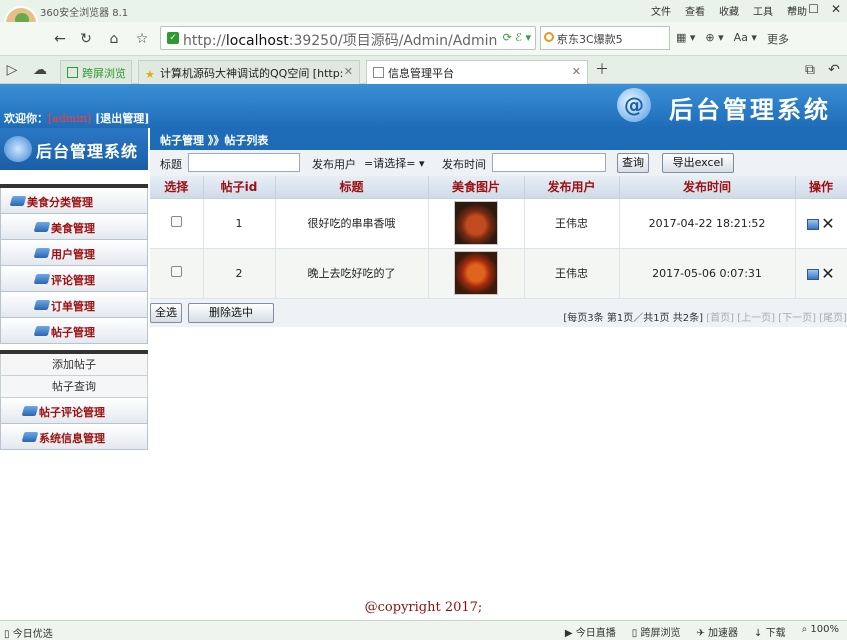 This screenshot has height=640, width=847. I want to click on sidebar-item-orders: 订单管理, so click(74, 305).